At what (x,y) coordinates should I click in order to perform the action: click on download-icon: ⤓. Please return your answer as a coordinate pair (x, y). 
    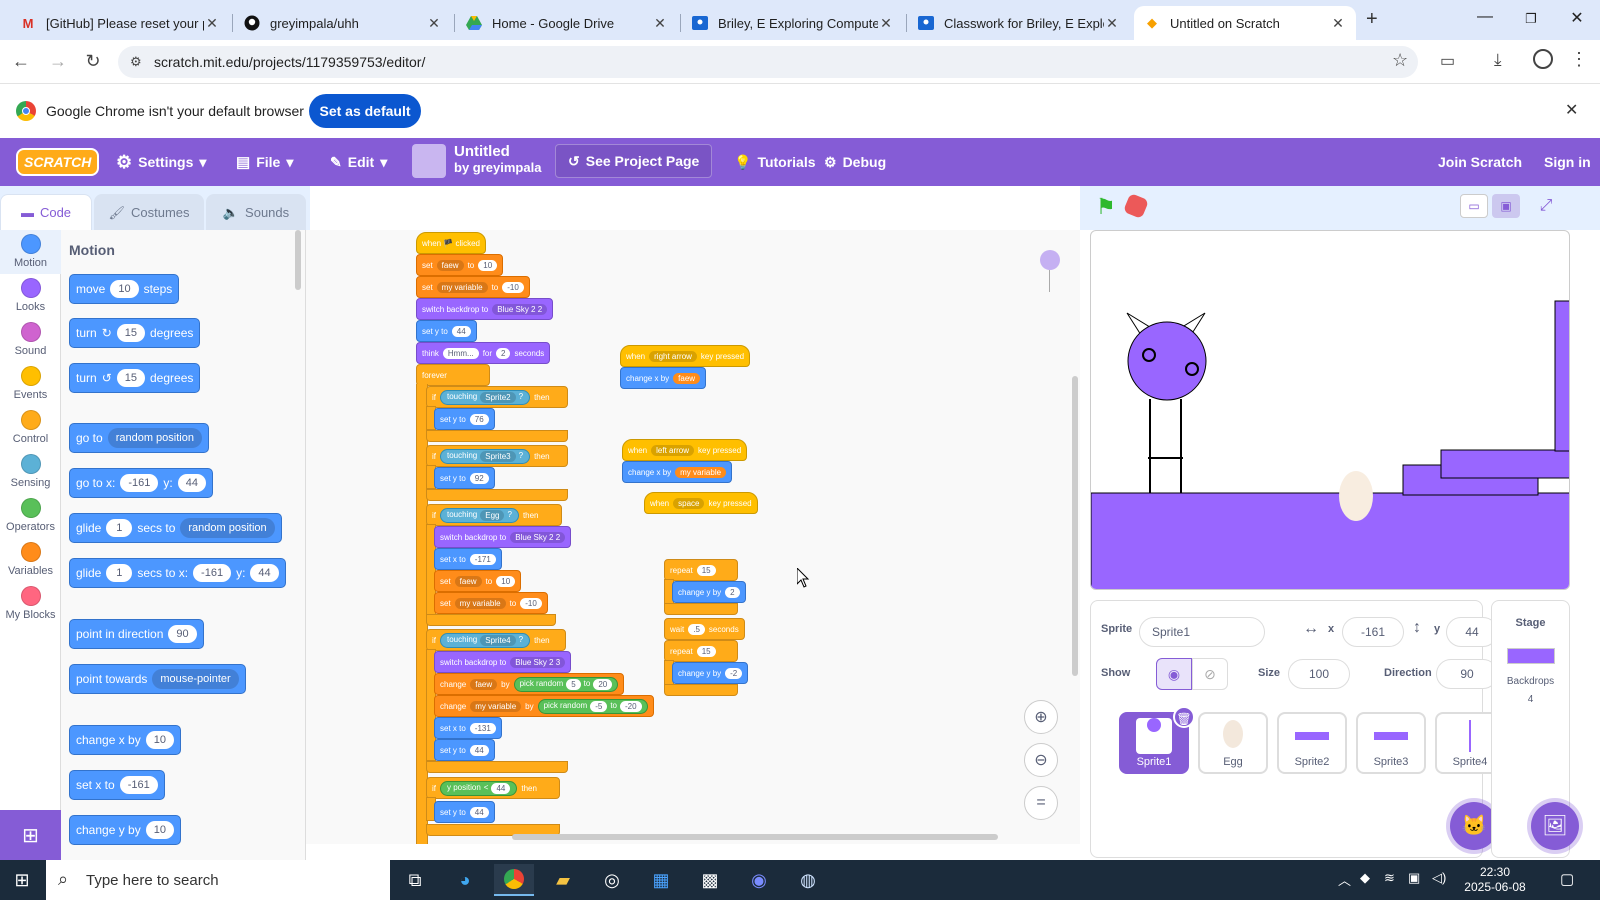
    Looking at the image, I should click on (1498, 60).